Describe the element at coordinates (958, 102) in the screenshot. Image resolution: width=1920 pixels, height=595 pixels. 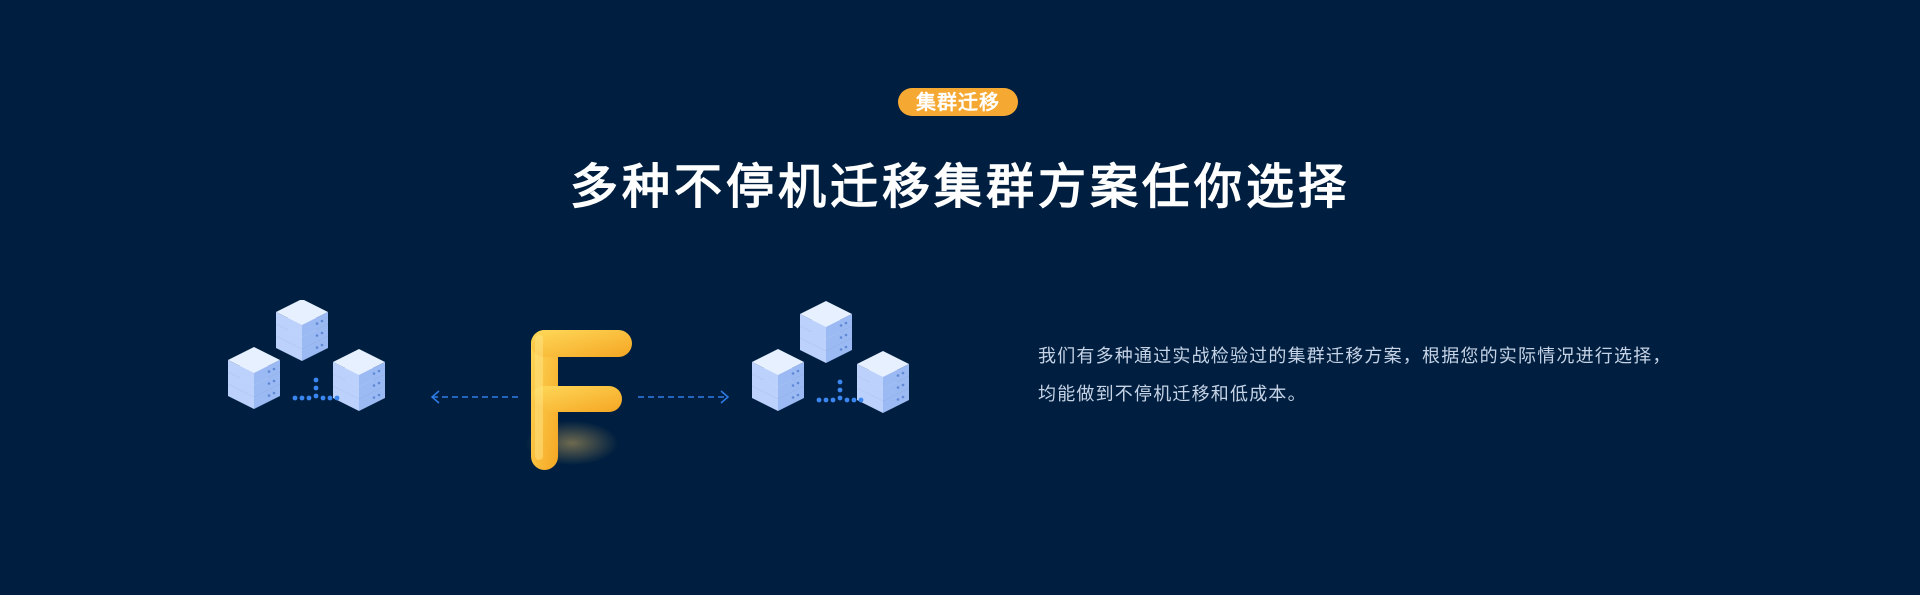
I see `section-badge: 集群迁移` at that location.